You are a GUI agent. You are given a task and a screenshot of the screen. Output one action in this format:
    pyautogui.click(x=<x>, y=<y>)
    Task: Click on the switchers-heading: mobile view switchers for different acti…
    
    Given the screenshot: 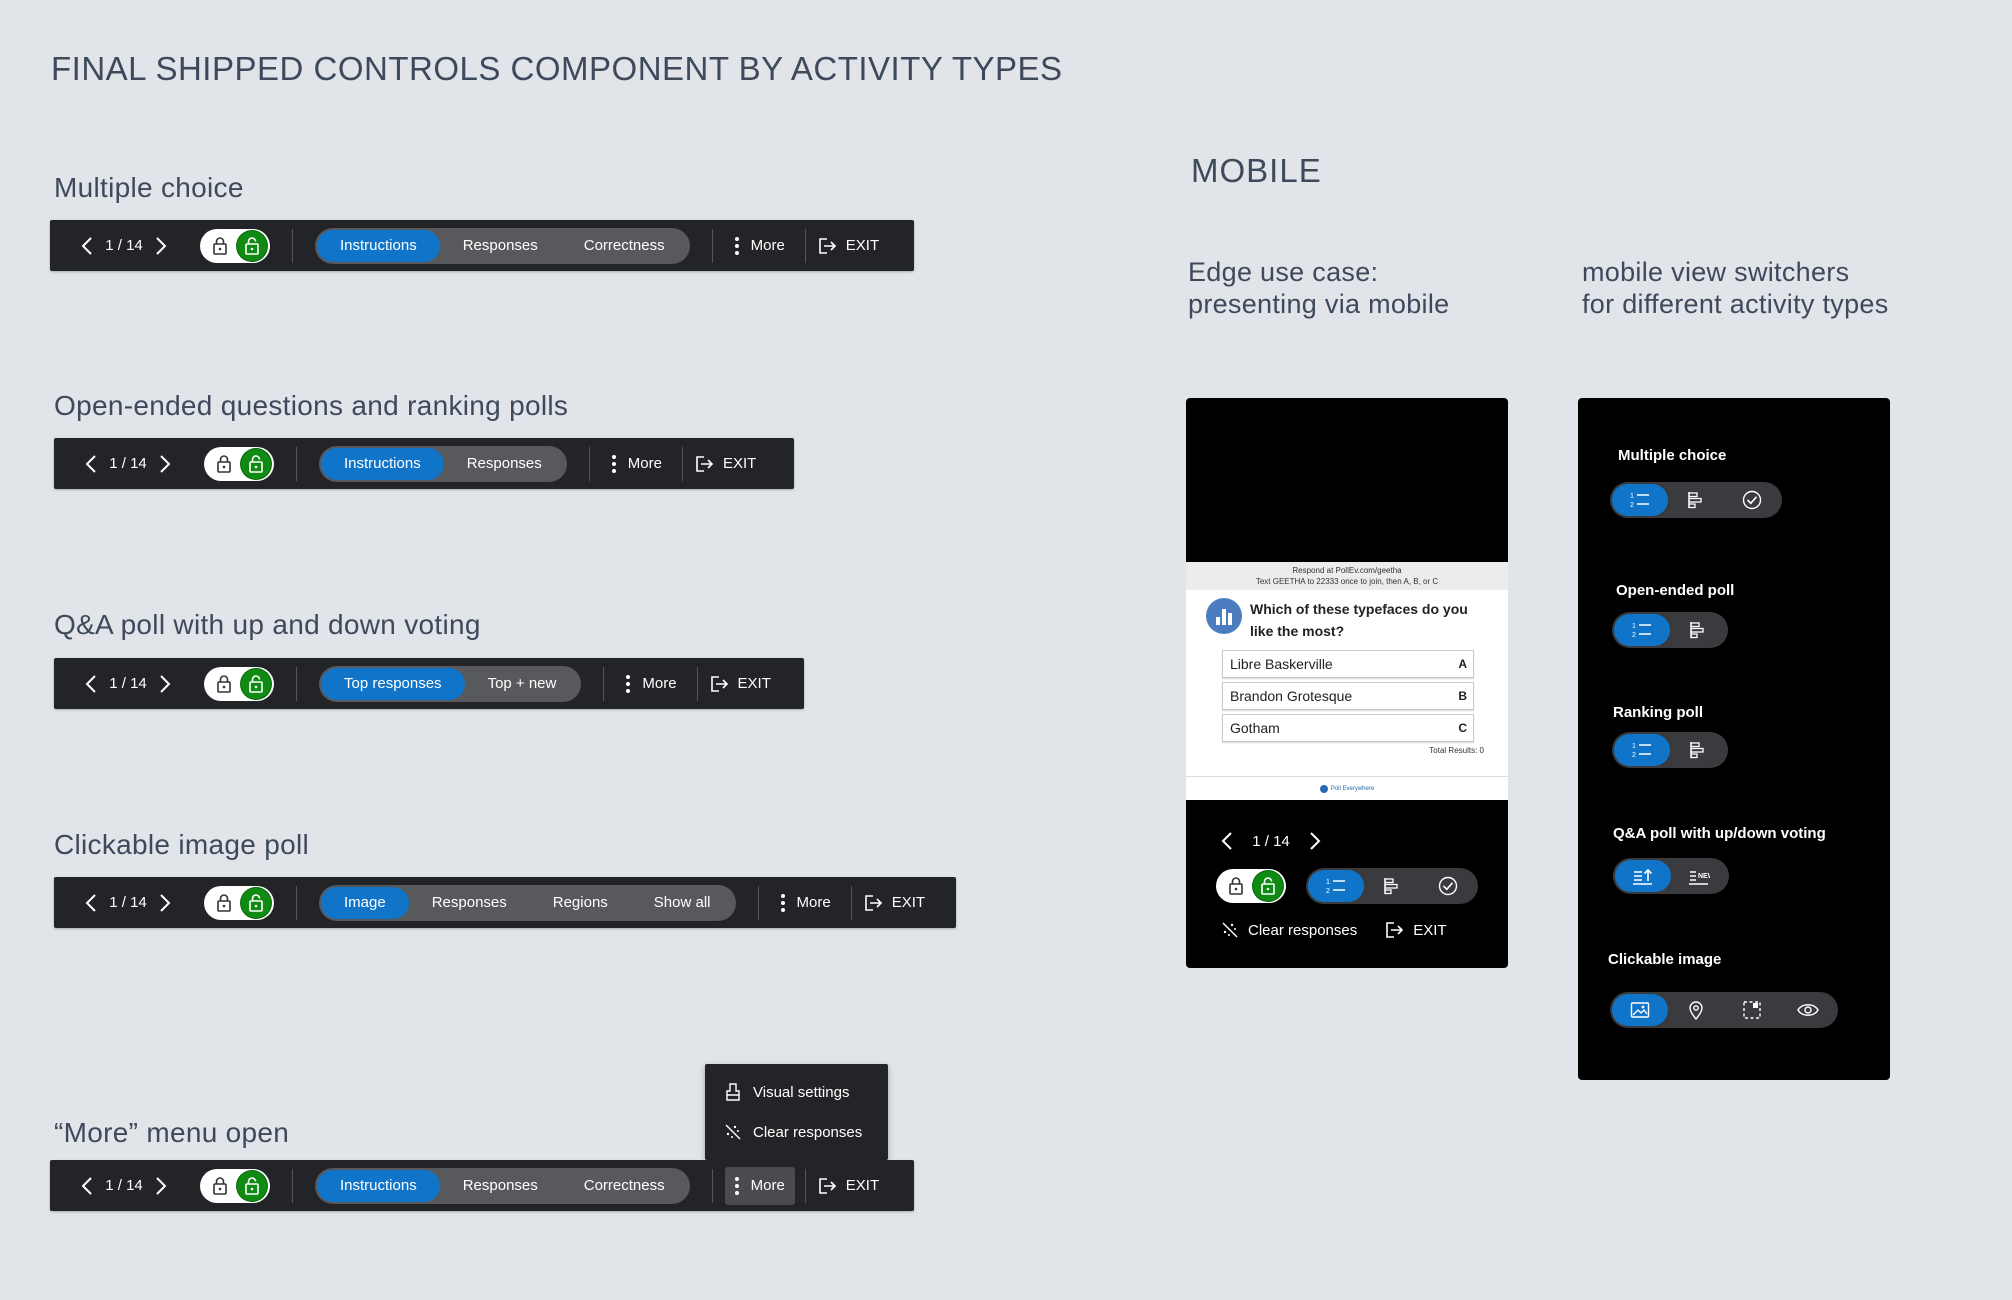 What is the action you would take?
    pyautogui.click(x=1735, y=288)
    